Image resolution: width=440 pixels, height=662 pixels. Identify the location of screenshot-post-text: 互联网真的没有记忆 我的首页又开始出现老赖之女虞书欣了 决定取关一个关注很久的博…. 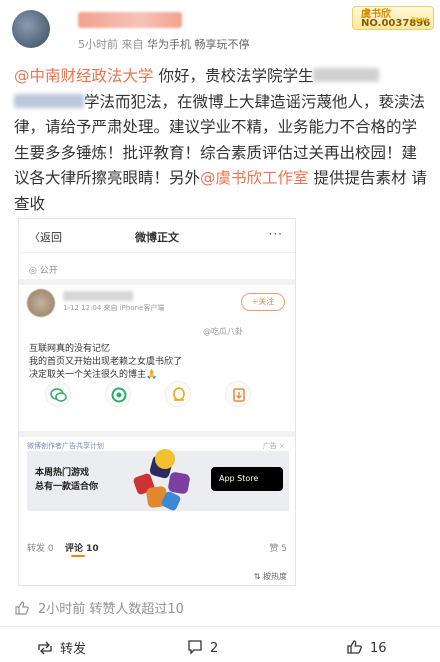
(154, 362).